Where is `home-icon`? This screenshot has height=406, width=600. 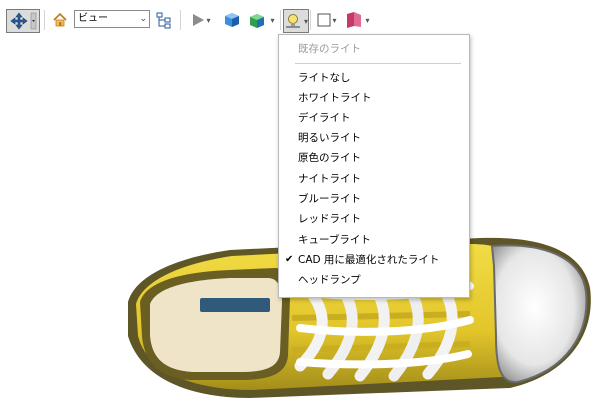
home-icon is located at coordinates (60, 19).